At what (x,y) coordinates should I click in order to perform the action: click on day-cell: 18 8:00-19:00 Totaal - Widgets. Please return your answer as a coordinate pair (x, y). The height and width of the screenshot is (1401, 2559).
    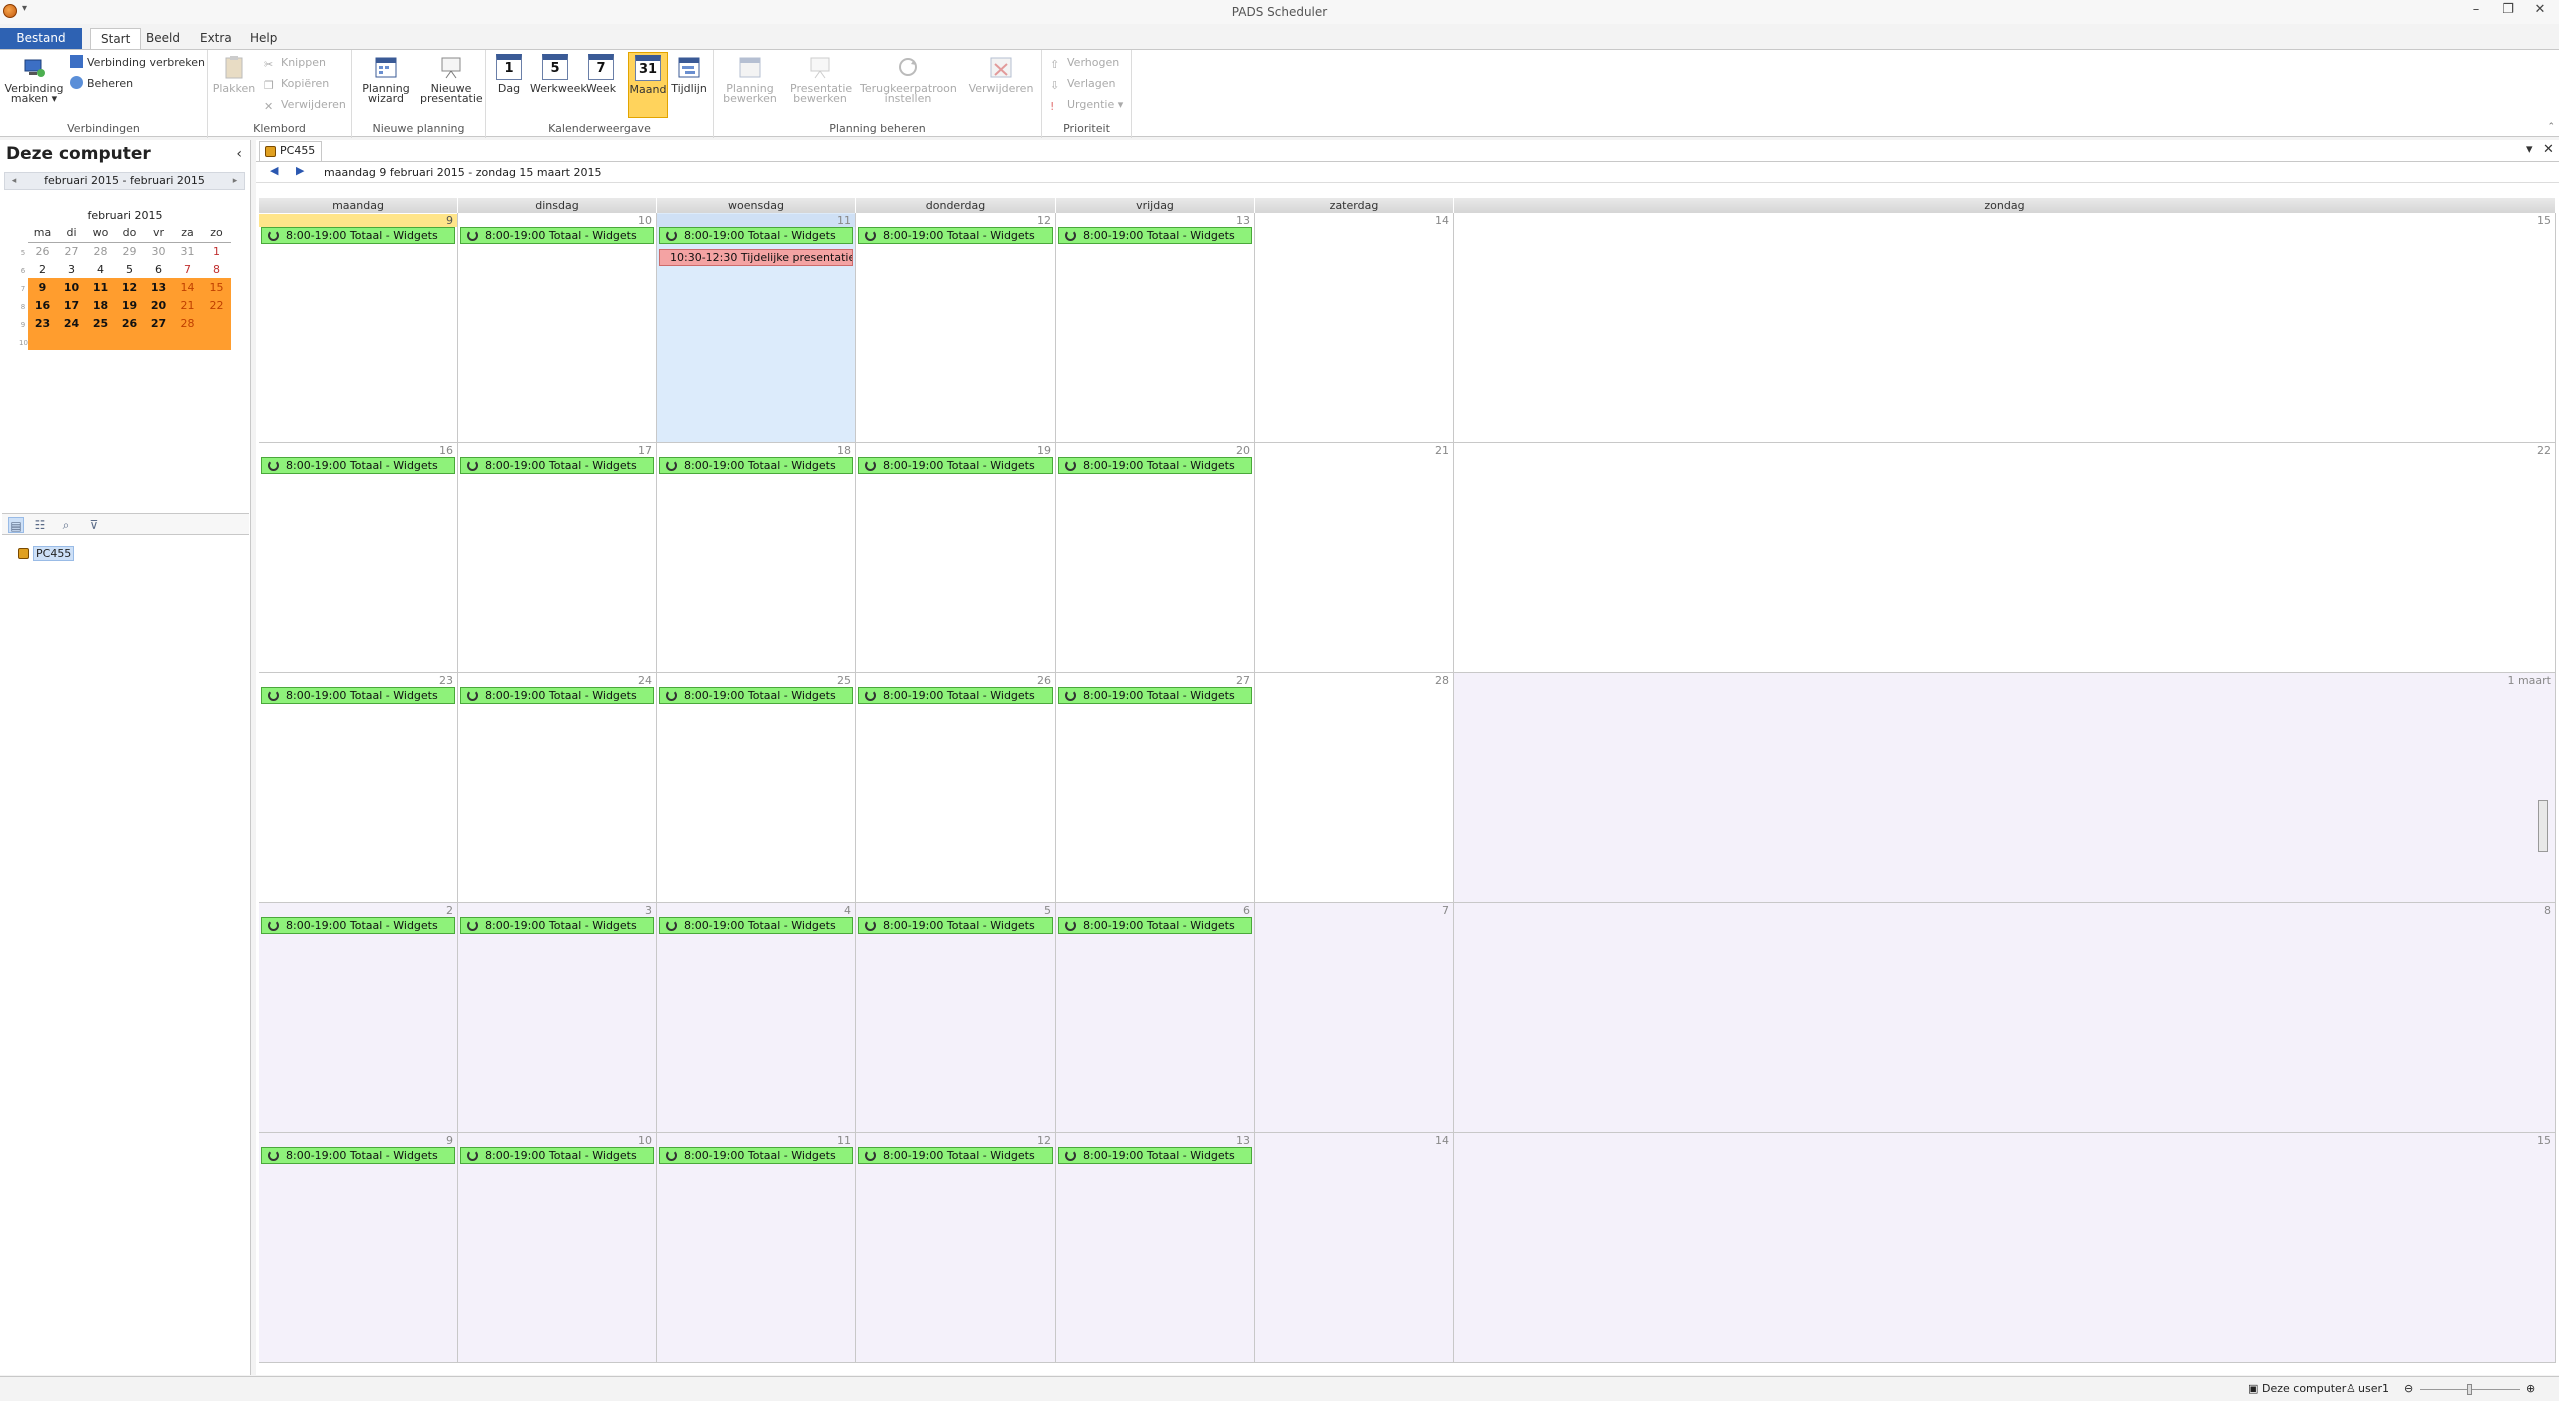
    Looking at the image, I should click on (756, 558).